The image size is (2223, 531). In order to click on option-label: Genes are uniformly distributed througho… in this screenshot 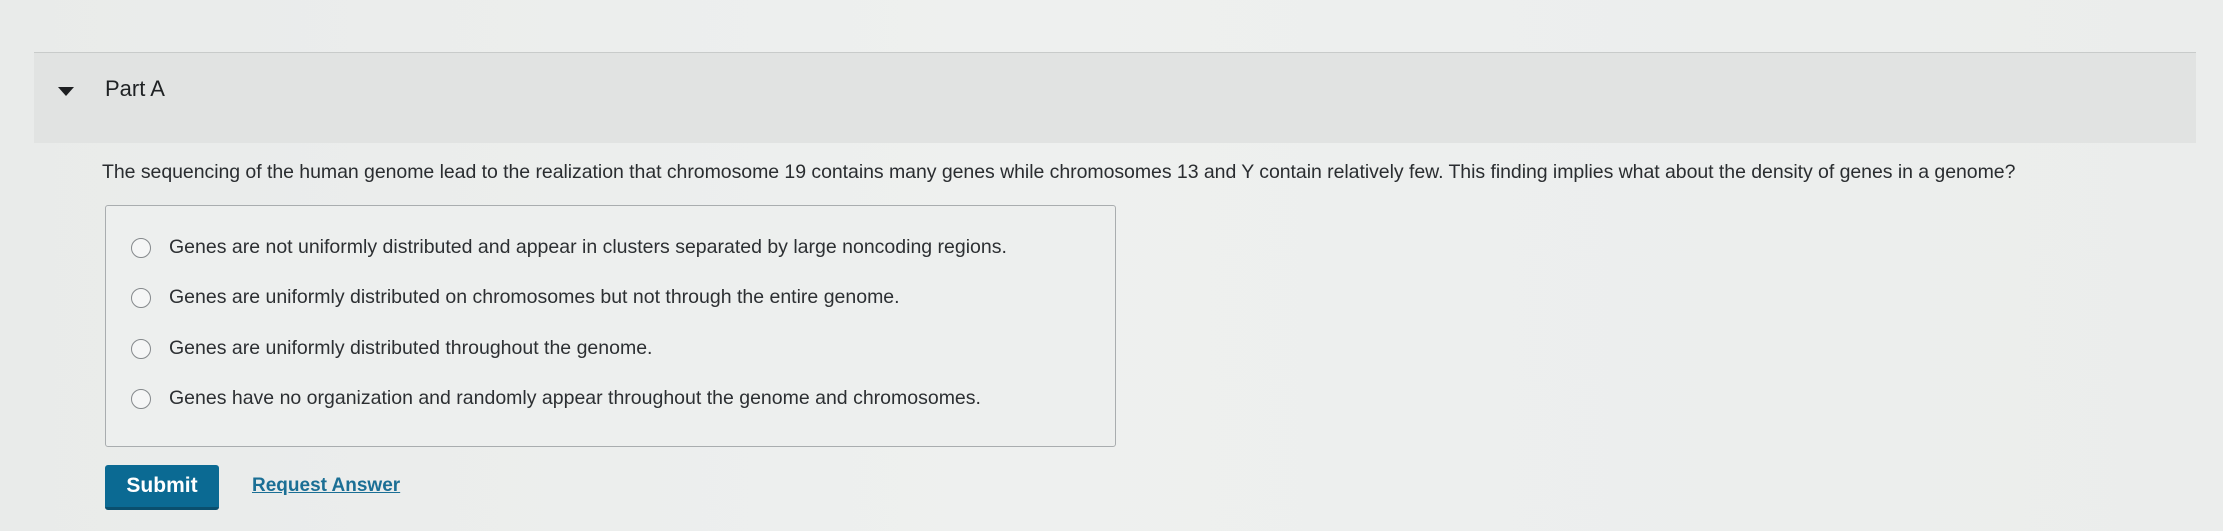, I will do `click(411, 348)`.